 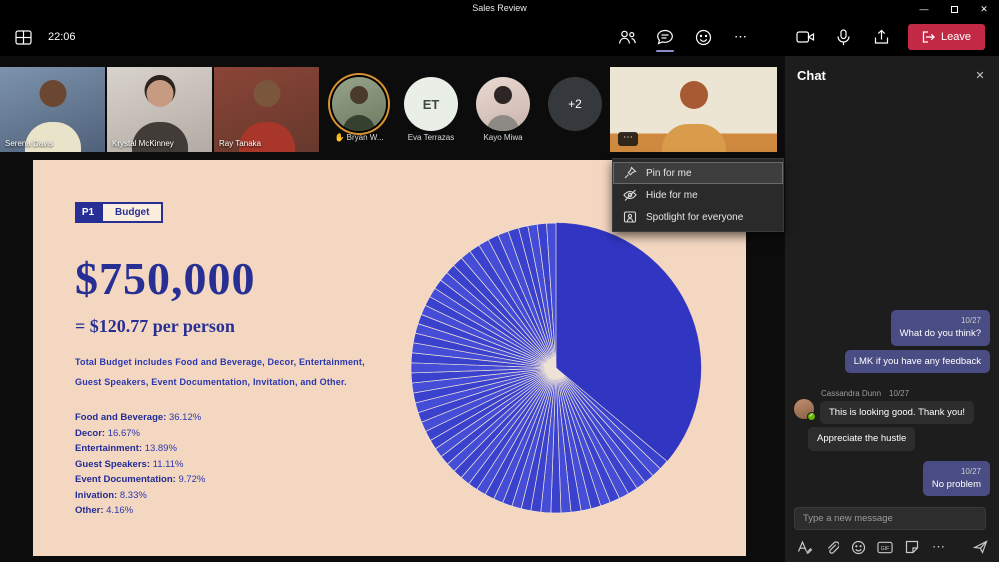 What do you see at coordinates (811, 75) in the screenshot?
I see `chat-title: Chat` at bounding box center [811, 75].